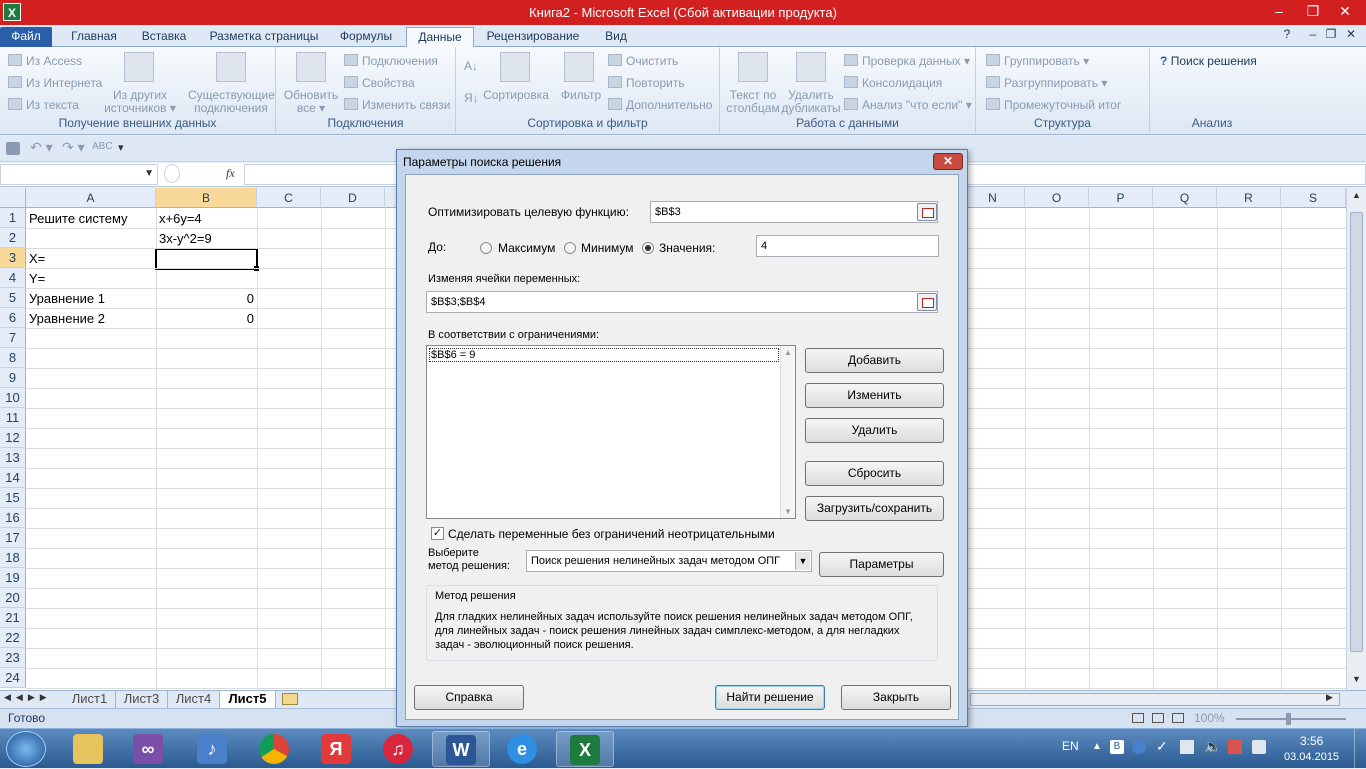 The image size is (1366, 769). Describe the element at coordinates (264, 37) in the screenshot. I see `tab-page-layout: Разметка страницы` at that location.